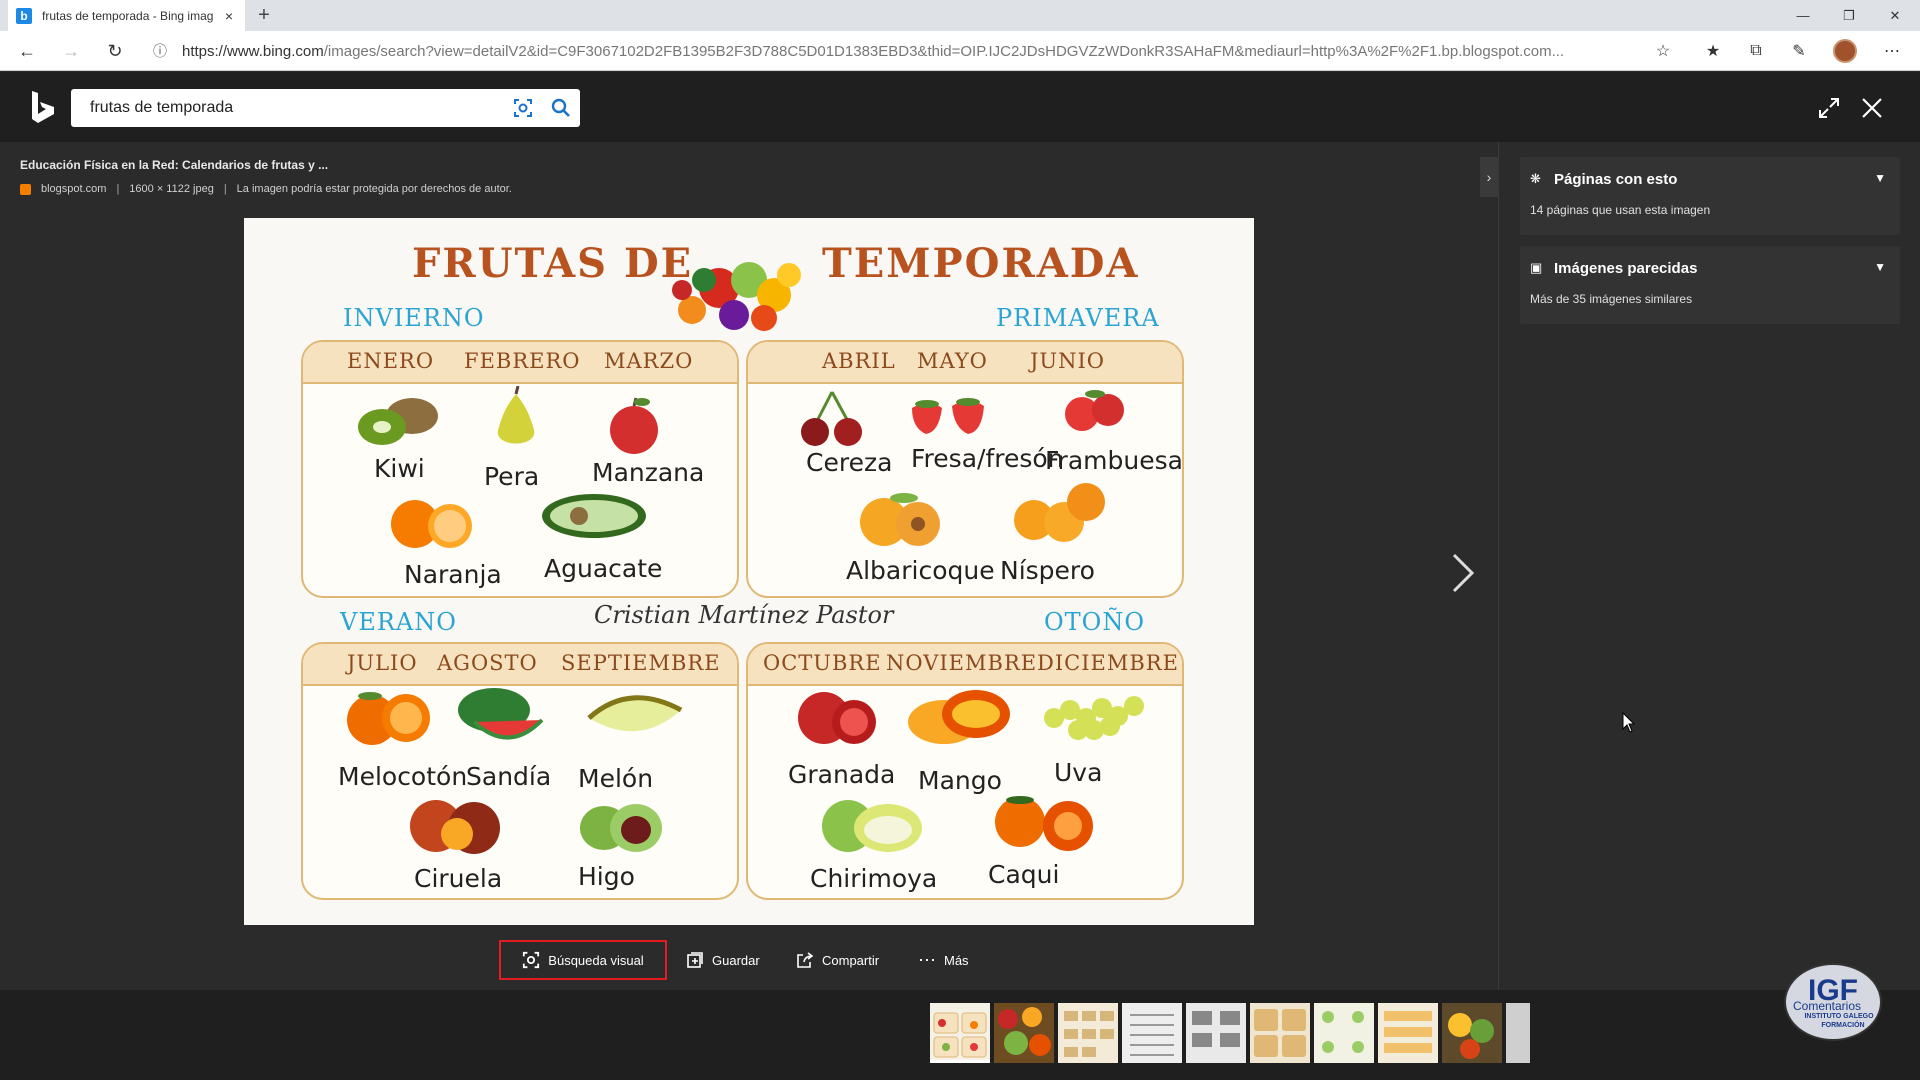 The image size is (1920, 1080). I want to click on mouse-cursor-icon, so click(1629, 722).